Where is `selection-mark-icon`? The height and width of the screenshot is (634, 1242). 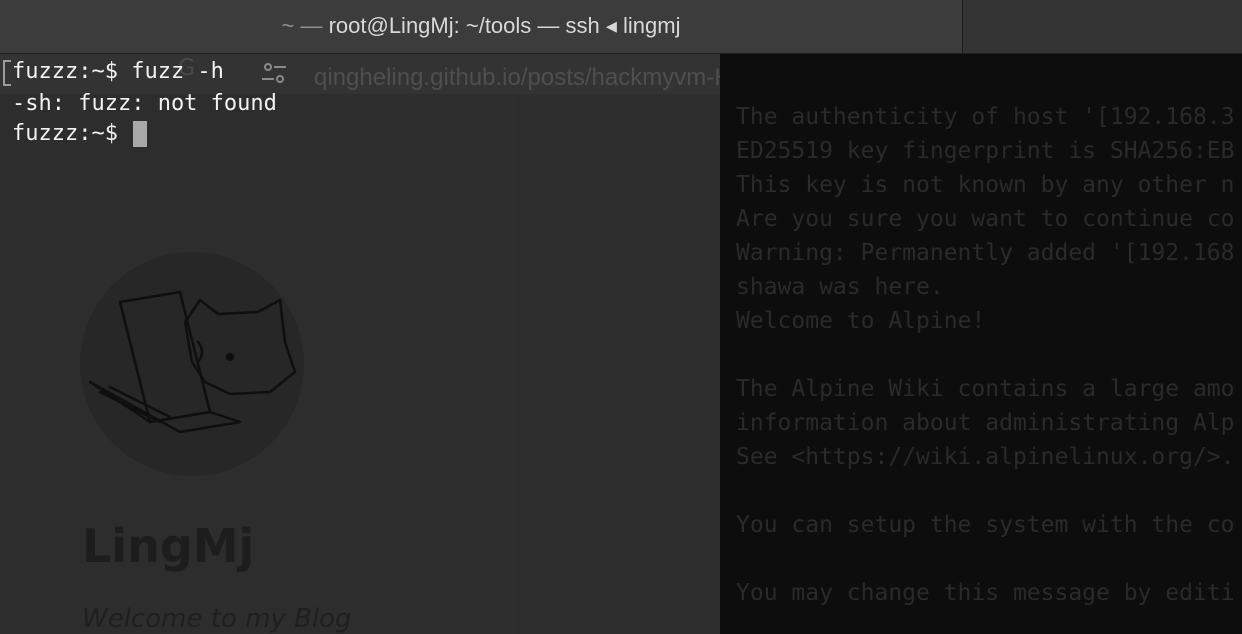
selection-mark-icon is located at coordinates (7, 73).